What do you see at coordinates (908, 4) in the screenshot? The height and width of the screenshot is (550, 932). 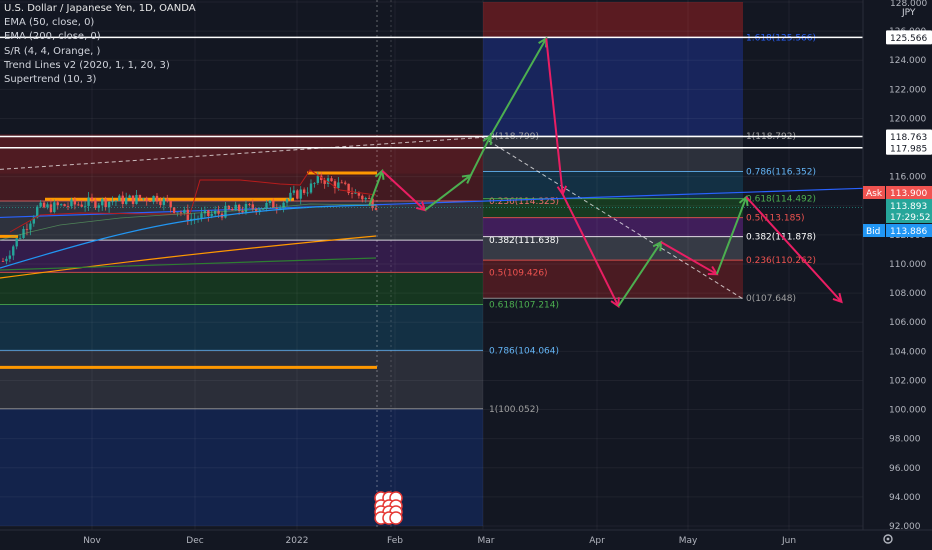 I see `y-tick-label: 128.000` at bounding box center [908, 4].